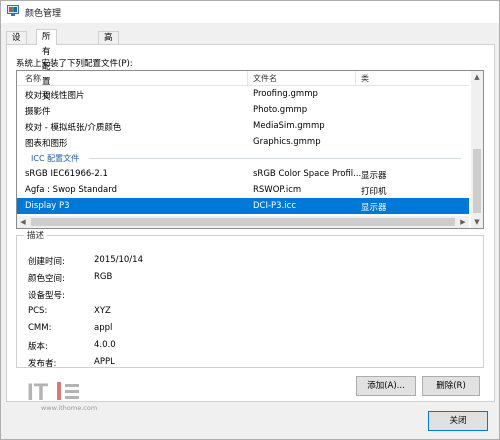 Image resolution: width=500 pixels, height=440 pixels. Describe the element at coordinates (73, 128) in the screenshot. I see `profile-name: 校对 - 模拟纸张/介质颜色` at that location.